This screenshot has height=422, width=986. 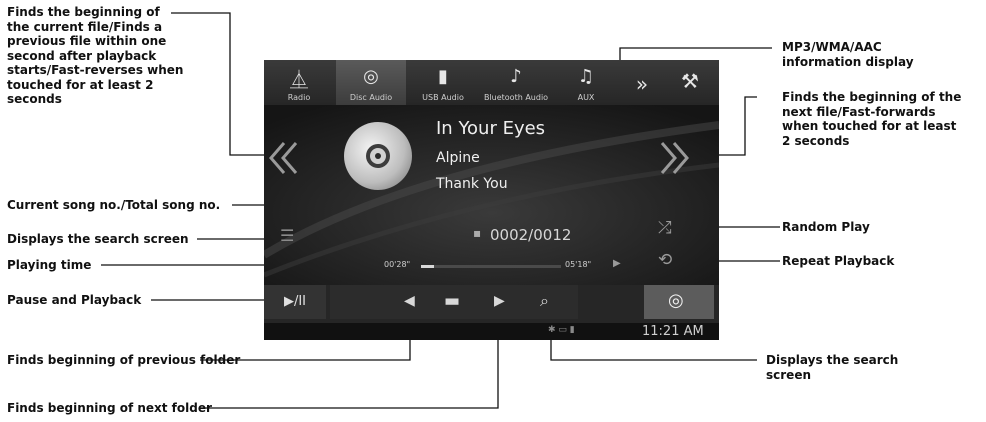 I want to click on tab-radio-label: Radio, so click(x=299, y=97).